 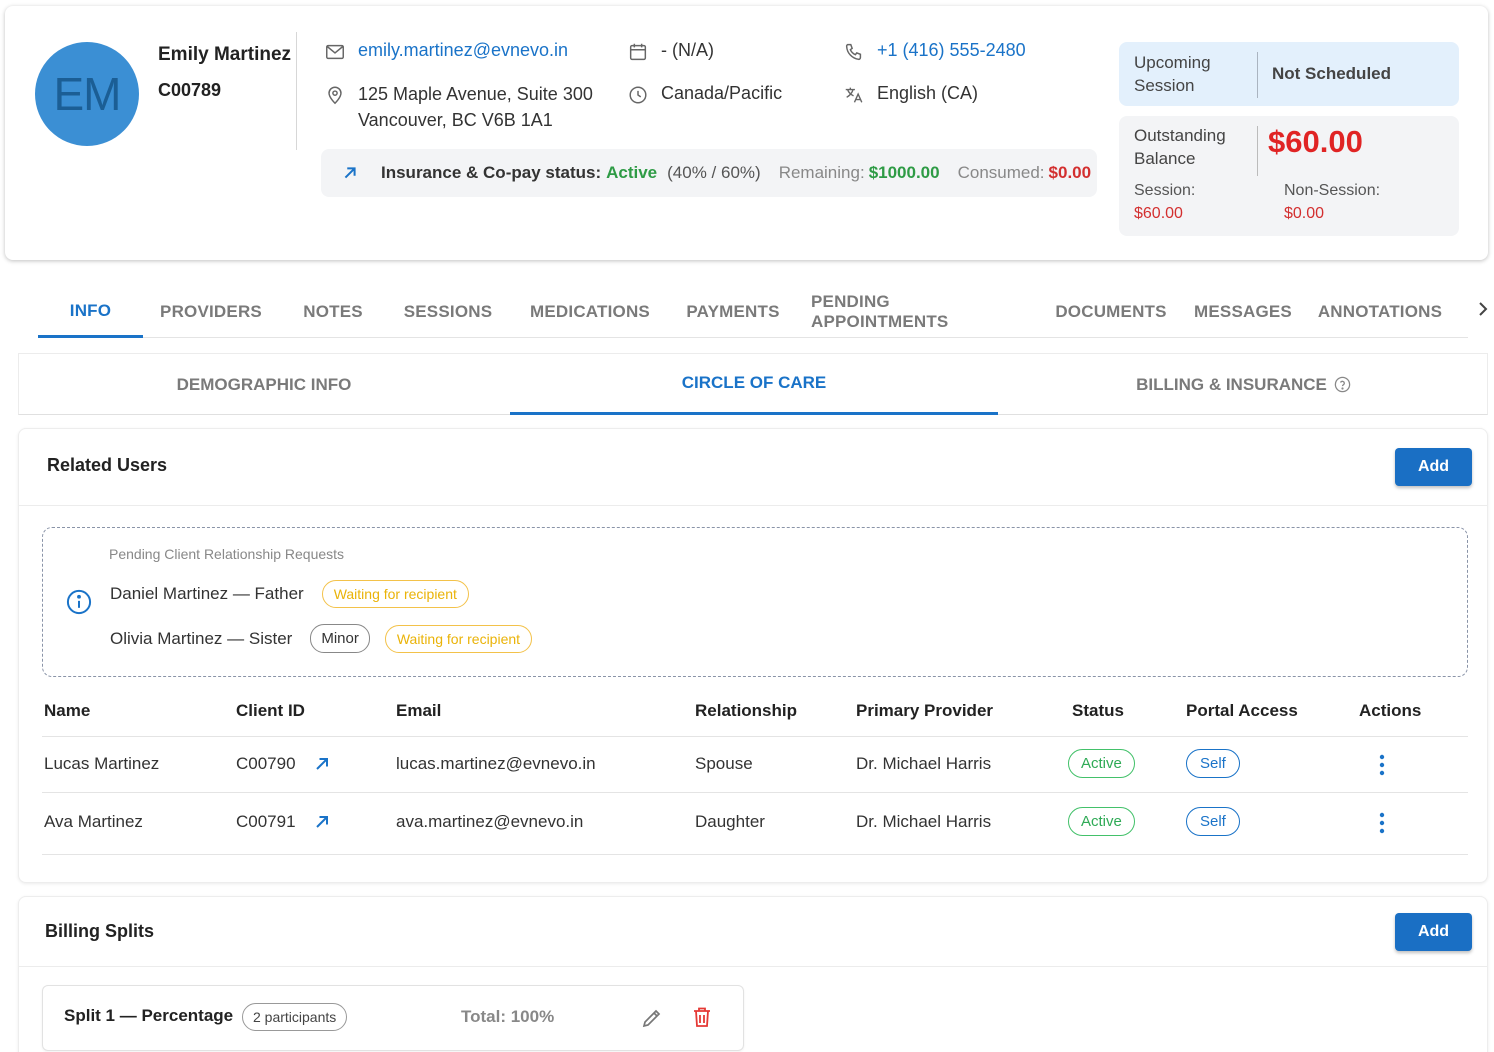 I want to click on cell-name: Lucas Martinez, so click(x=102, y=763).